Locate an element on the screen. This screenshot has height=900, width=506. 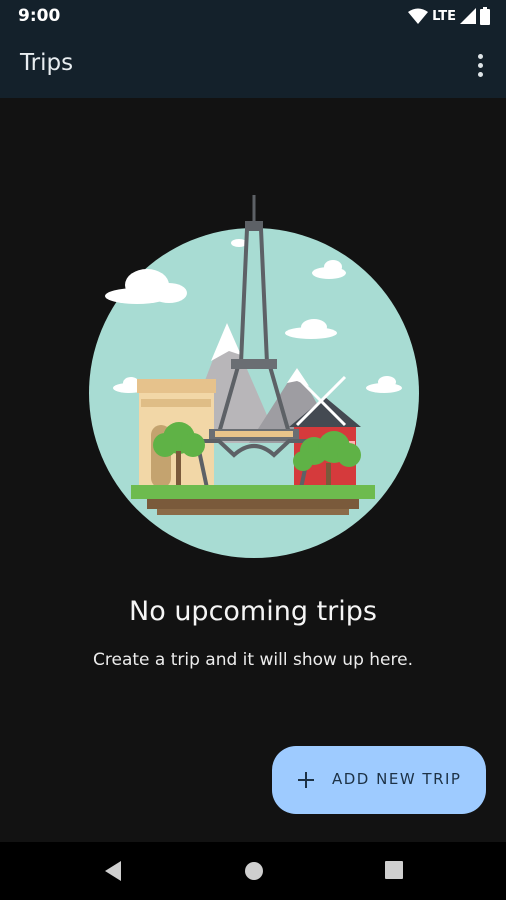
battery-icon is located at coordinates (485, 16).